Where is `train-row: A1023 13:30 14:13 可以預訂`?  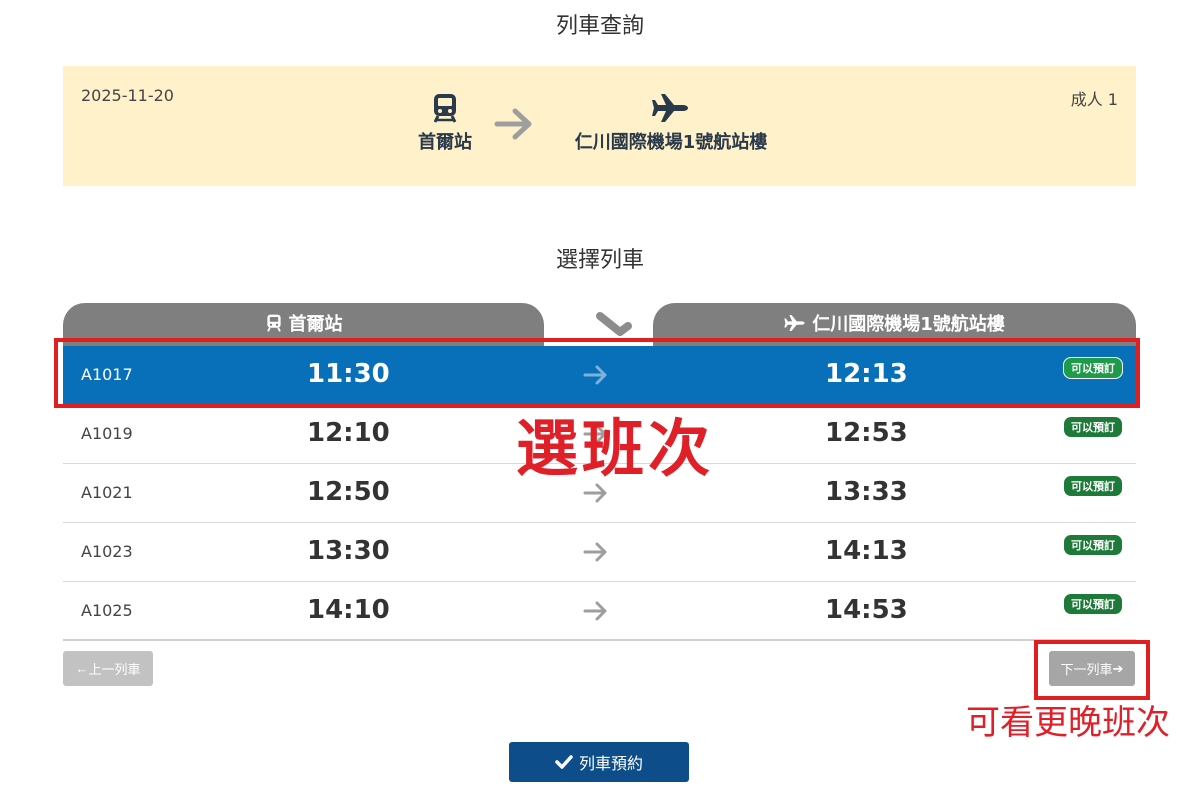 train-row: A1023 13:30 14:13 可以預訂 is located at coordinates (599, 552).